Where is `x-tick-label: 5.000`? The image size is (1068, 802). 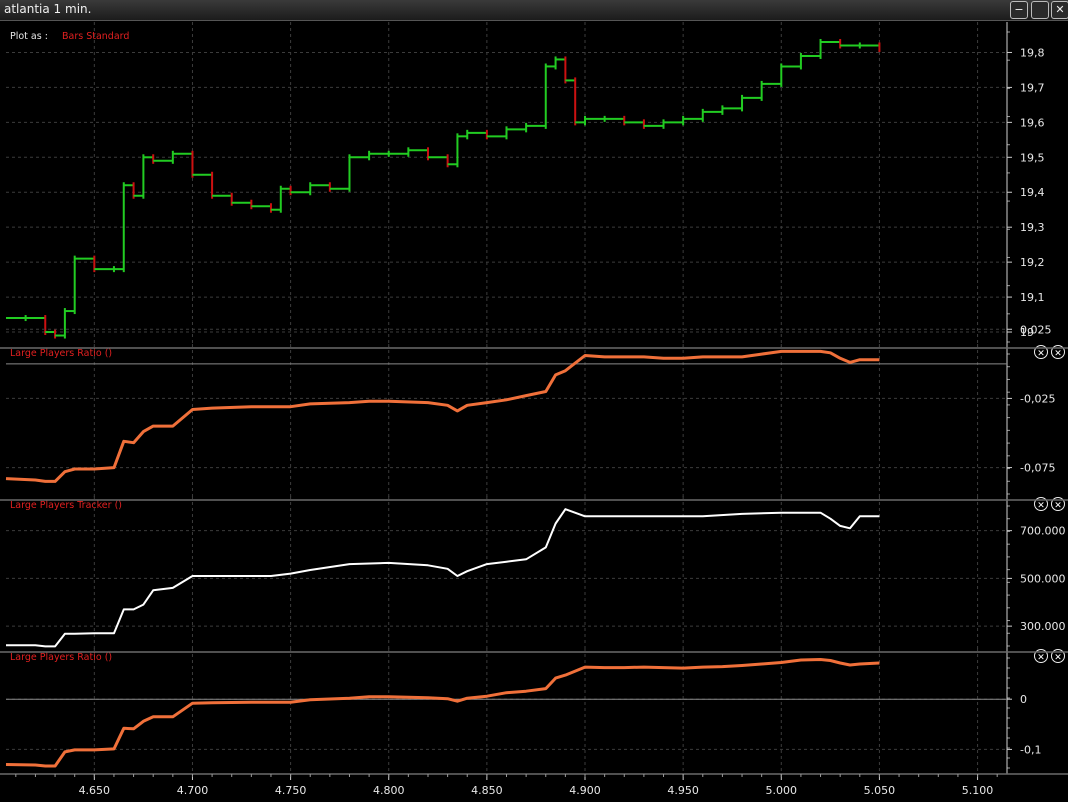 x-tick-label: 5.000 is located at coordinates (782, 790).